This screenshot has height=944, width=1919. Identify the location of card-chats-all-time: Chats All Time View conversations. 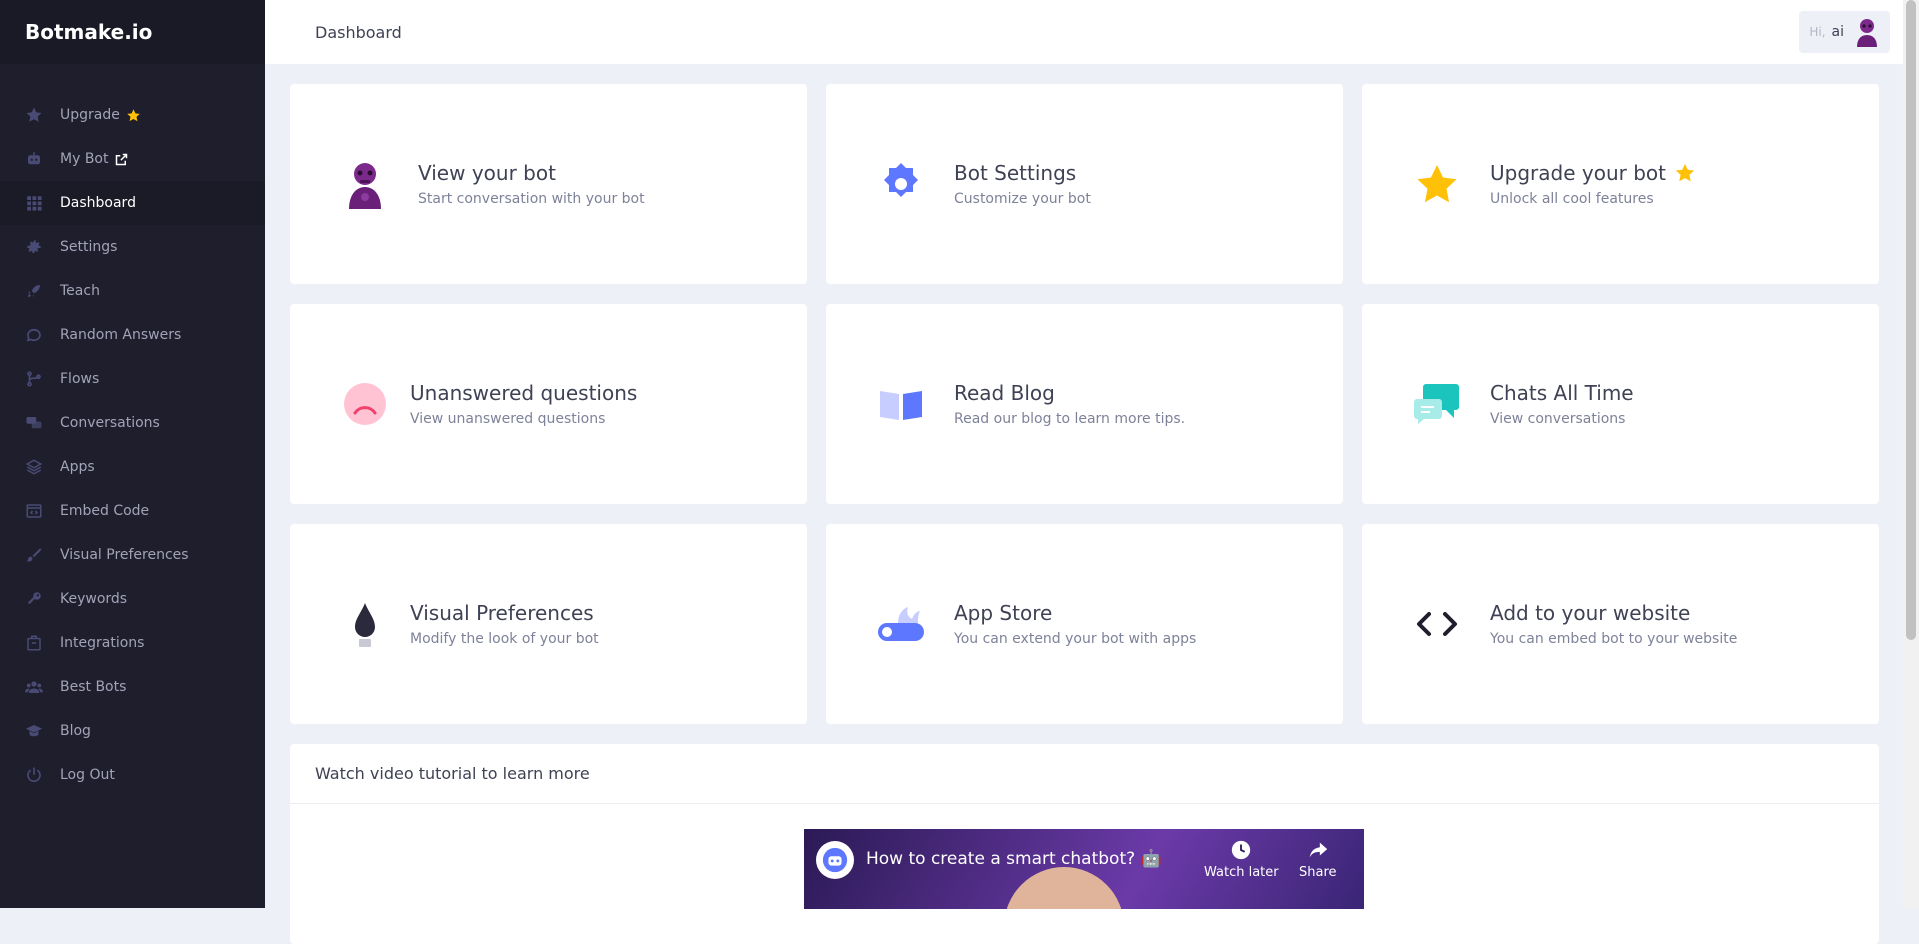
(1620, 404).